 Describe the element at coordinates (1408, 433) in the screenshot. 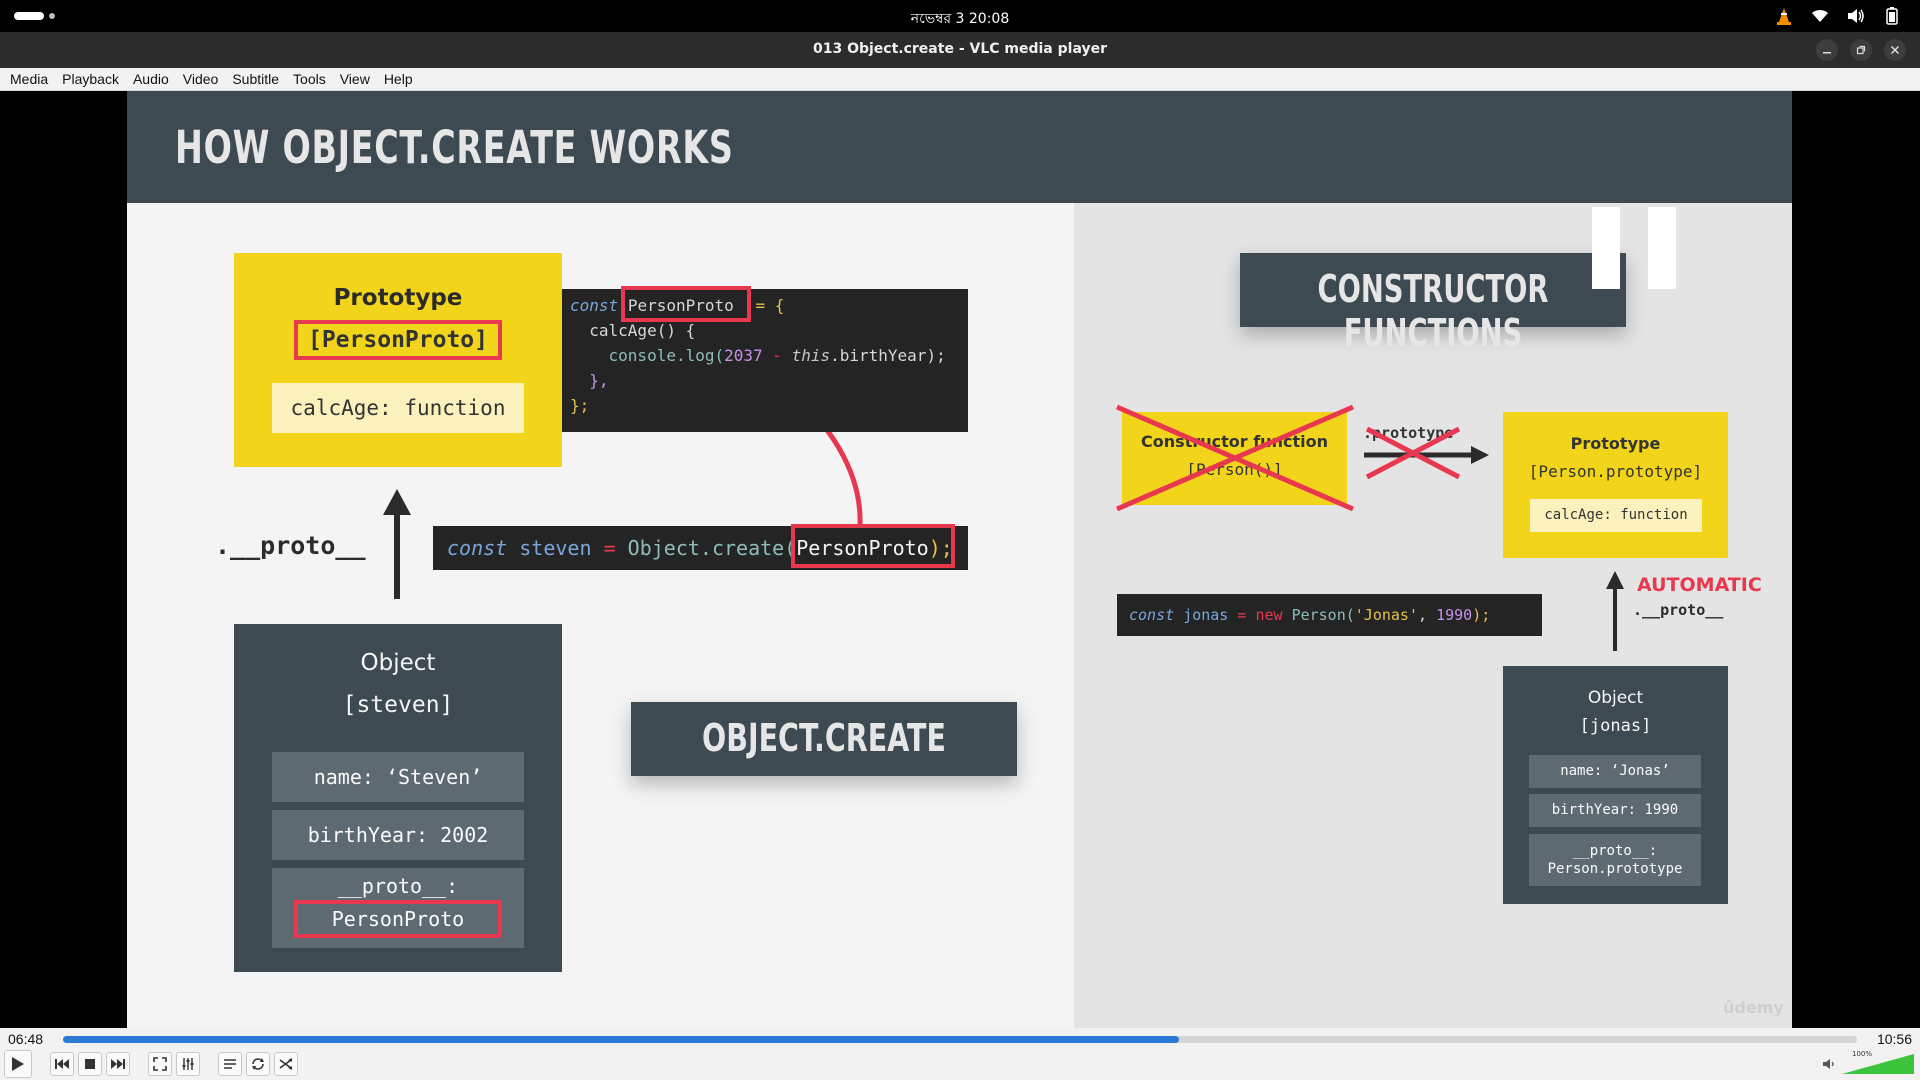

I see `prototype-arrow-label: .prototype` at that location.